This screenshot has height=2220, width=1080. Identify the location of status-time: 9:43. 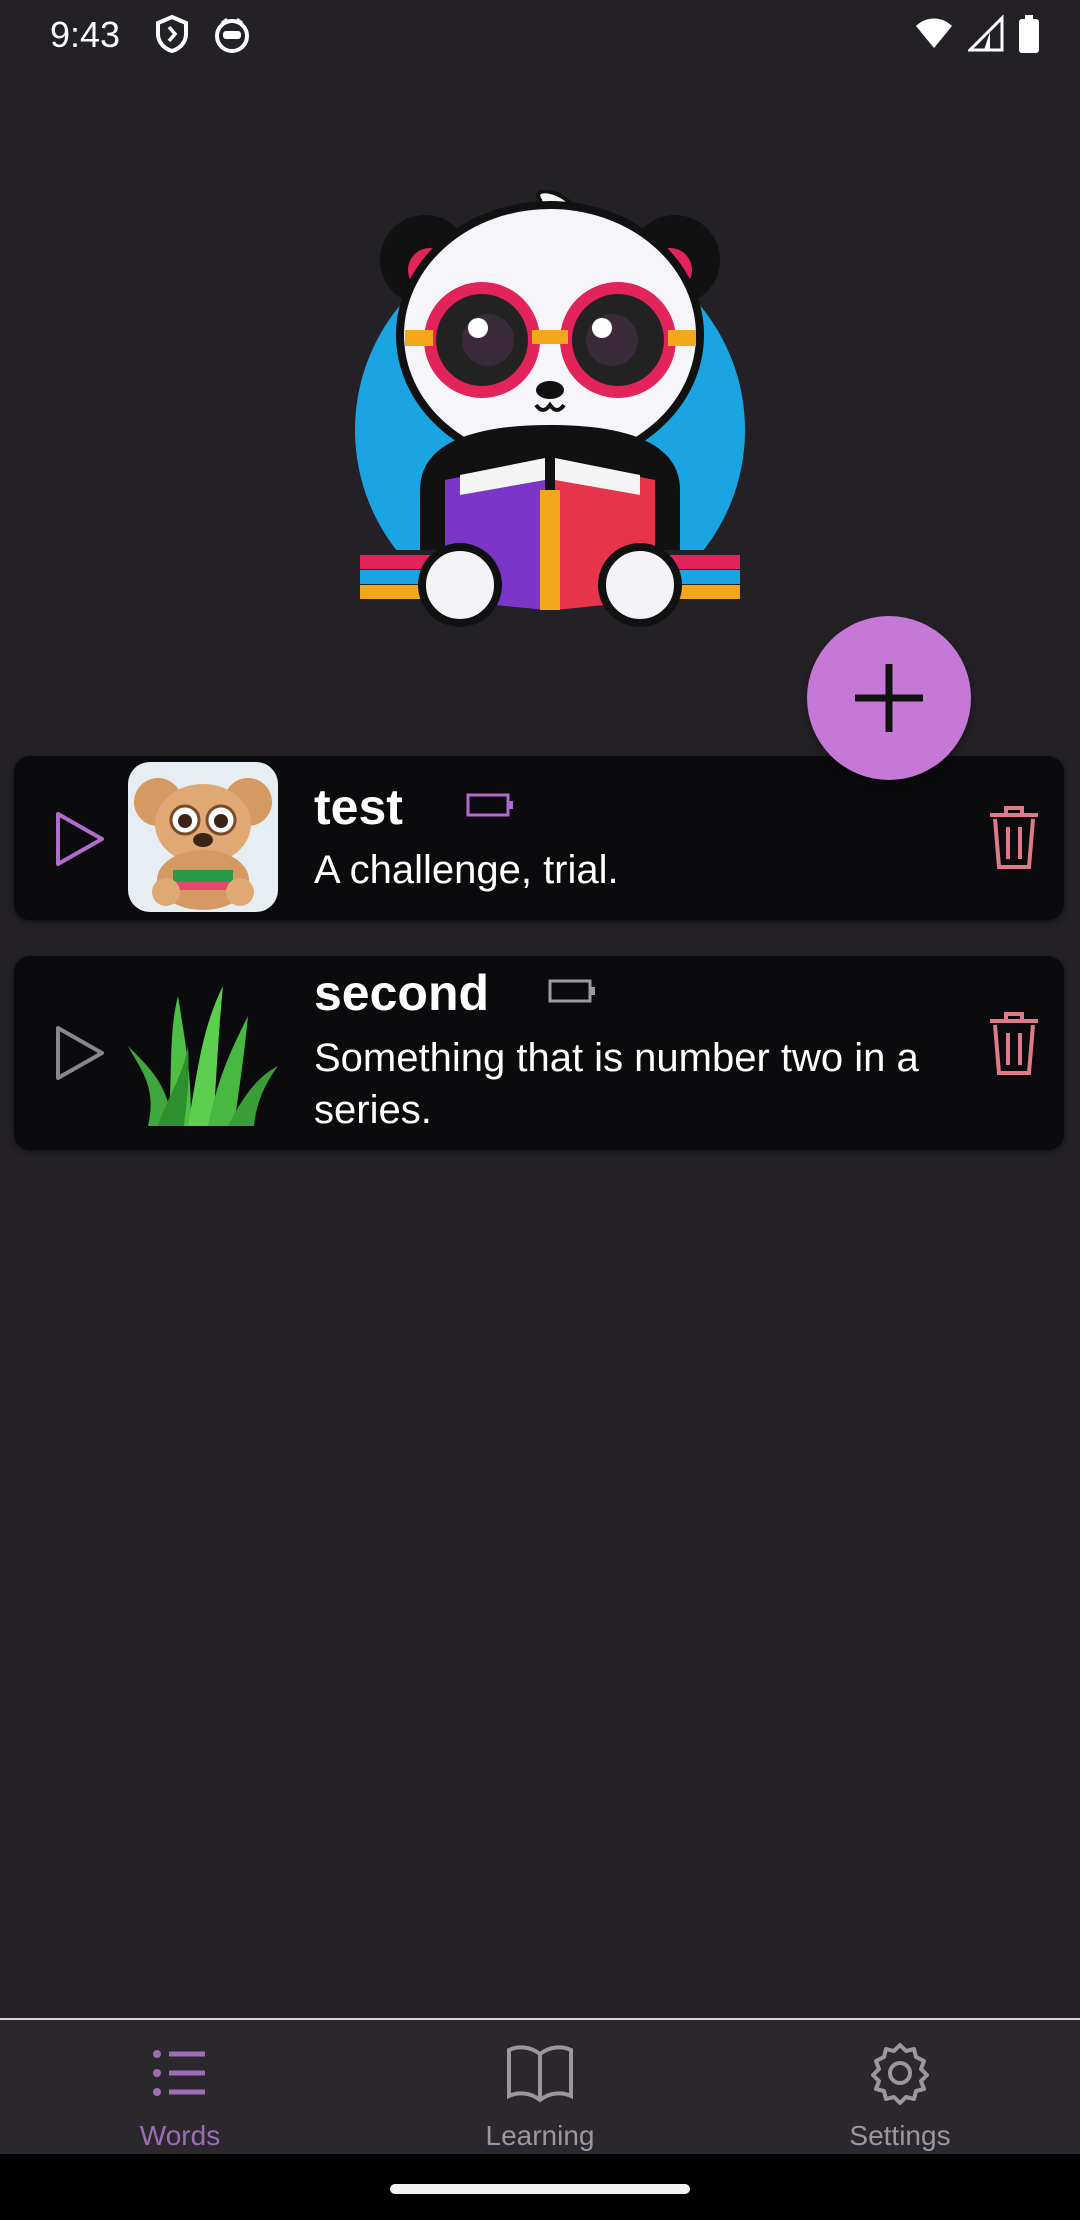
(85, 34).